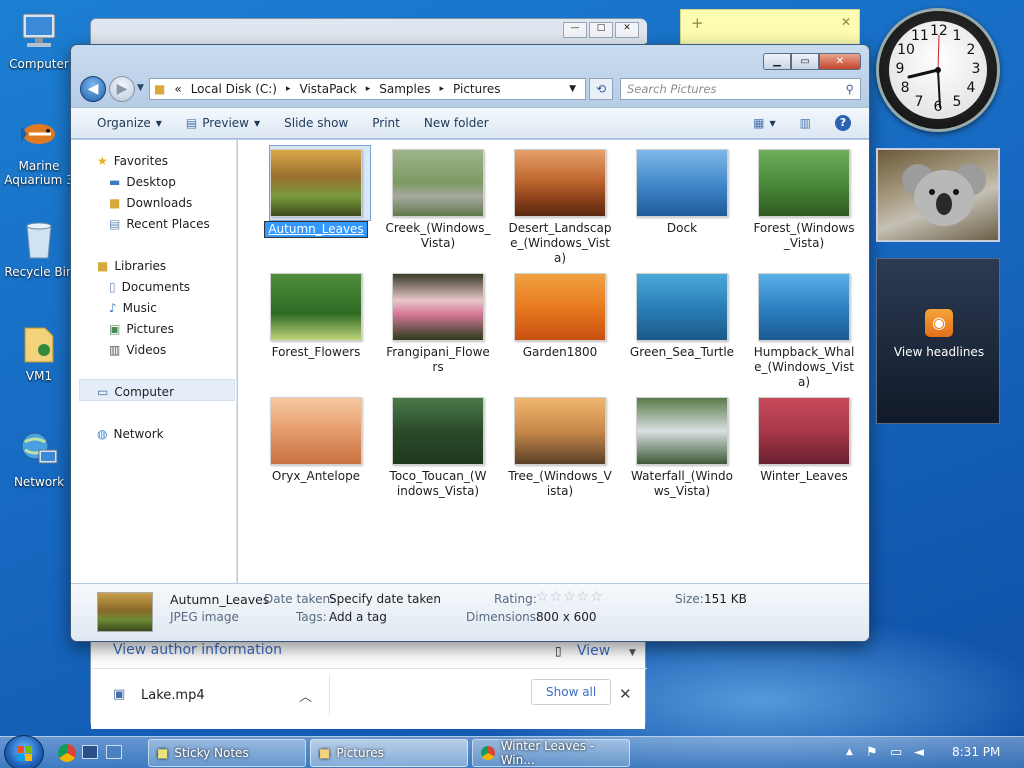 The height and width of the screenshot is (768, 1024). Describe the element at coordinates (142, 182) in the screenshot. I see `nav-desktop: ▬ Desktop` at that location.